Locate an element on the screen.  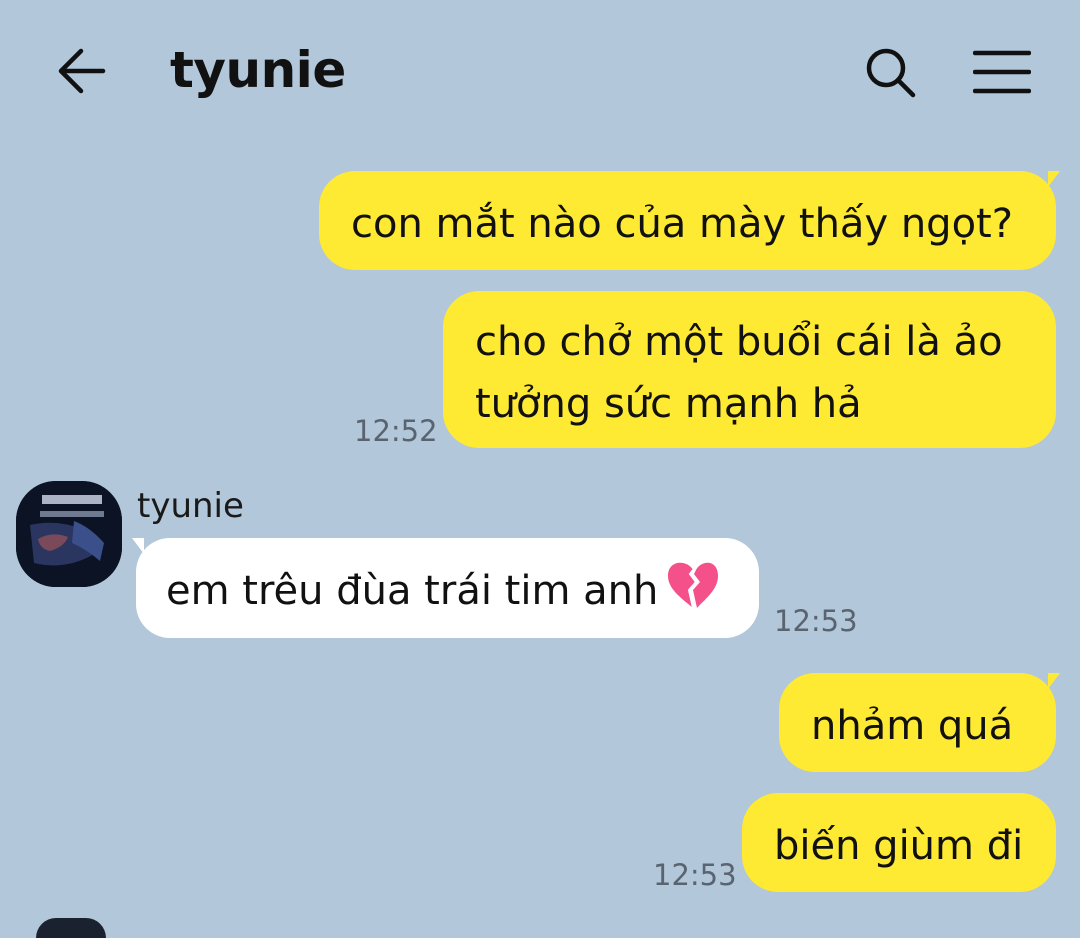
message-bubble-sent: biến giùm đi is located at coordinates (899, 842).